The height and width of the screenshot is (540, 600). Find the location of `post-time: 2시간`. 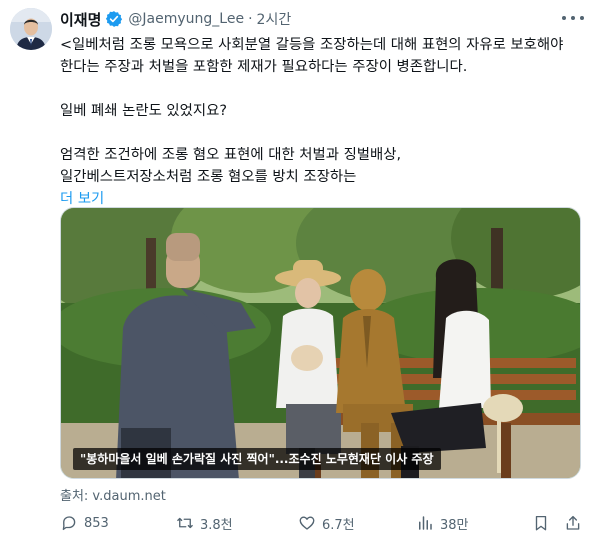

post-time: 2시간 is located at coordinates (274, 19).